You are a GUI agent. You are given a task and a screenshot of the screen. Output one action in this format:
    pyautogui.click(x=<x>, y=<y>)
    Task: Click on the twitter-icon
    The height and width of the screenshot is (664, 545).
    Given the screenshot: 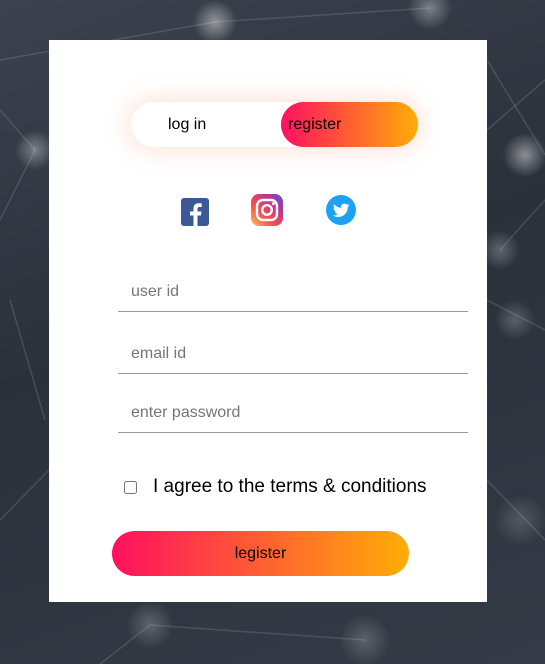 What is the action you would take?
    pyautogui.click(x=341, y=210)
    